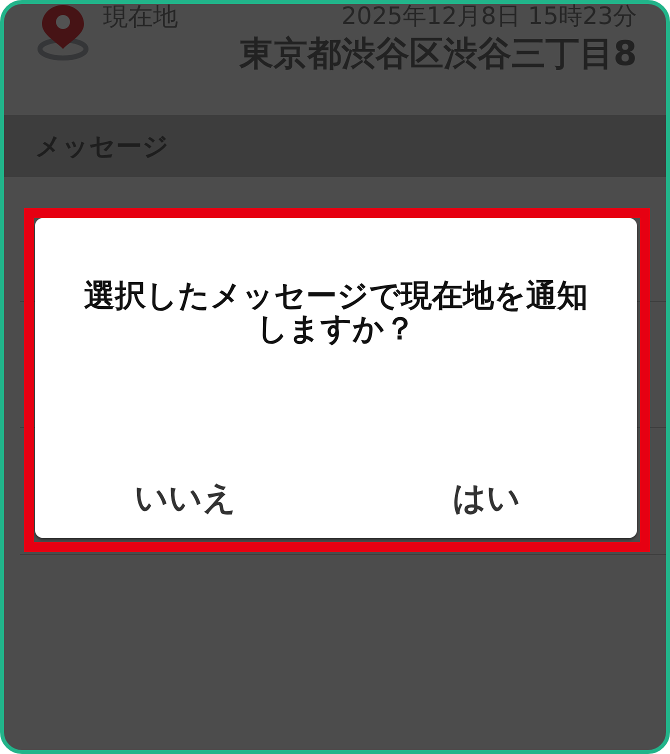  Describe the element at coordinates (486, 498) in the screenshot. I see `yes-button: はい` at that location.